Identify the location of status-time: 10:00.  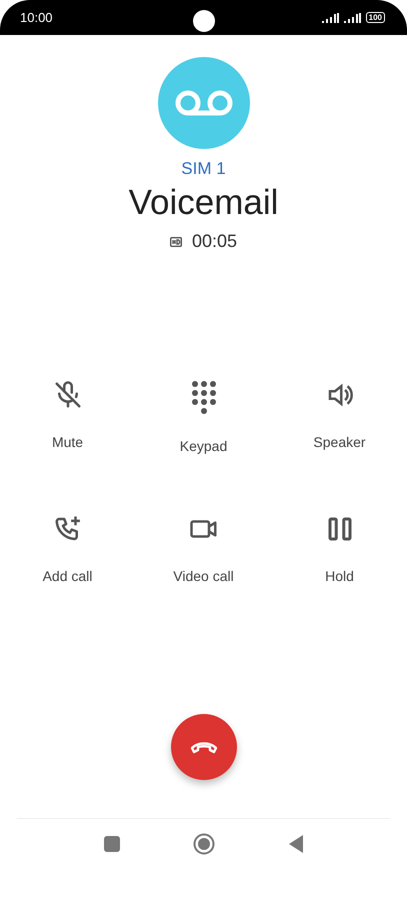
(36, 17).